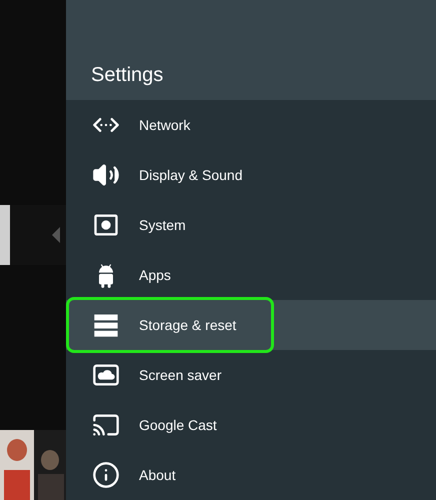 The image size is (436, 500). What do you see at coordinates (155, 275) in the screenshot?
I see `item-label: Apps` at bounding box center [155, 275].